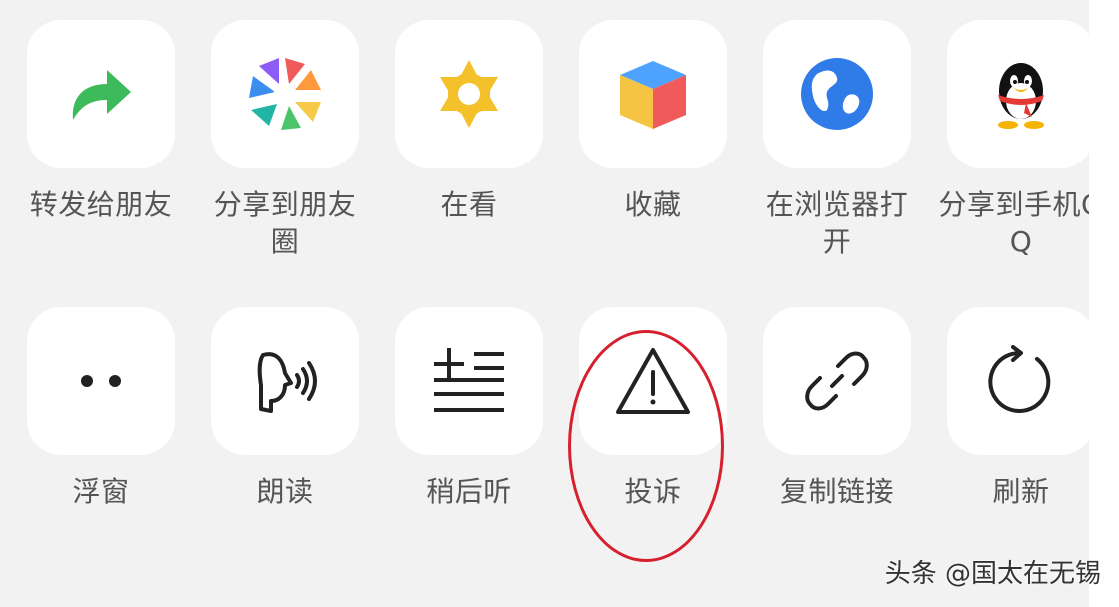 Image resolution: width=1119 pixels, height=607 pixels. I want to click on share-option-label: 分享到朋友圈, so click(285, 223).